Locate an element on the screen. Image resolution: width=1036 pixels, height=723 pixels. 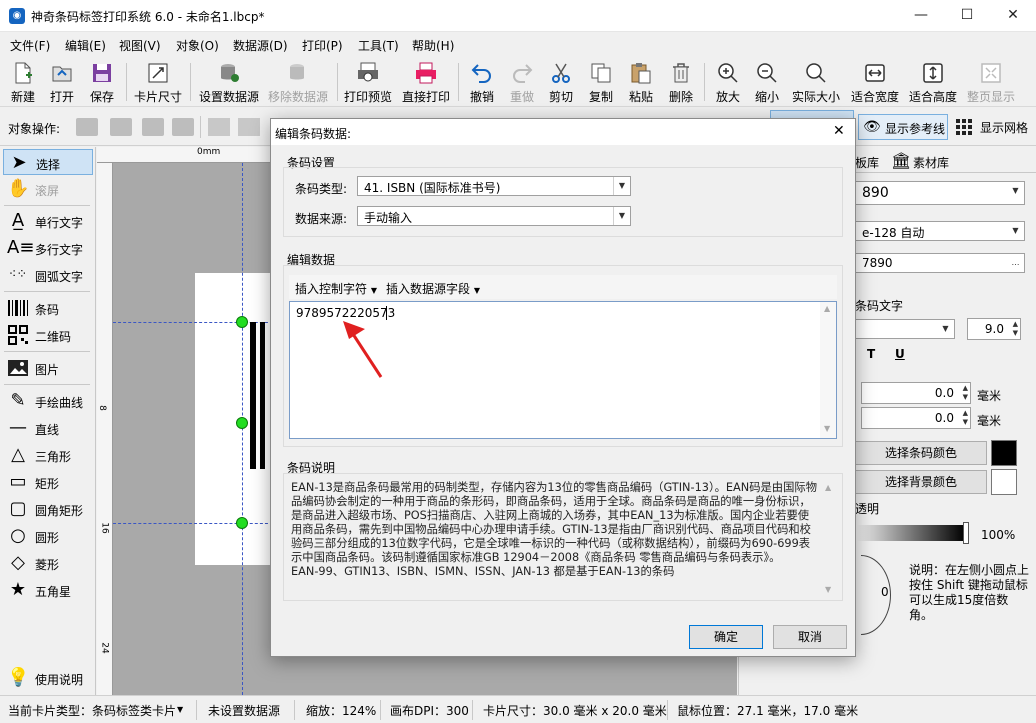
minimize-button: — is located at coordinates (921, 16).